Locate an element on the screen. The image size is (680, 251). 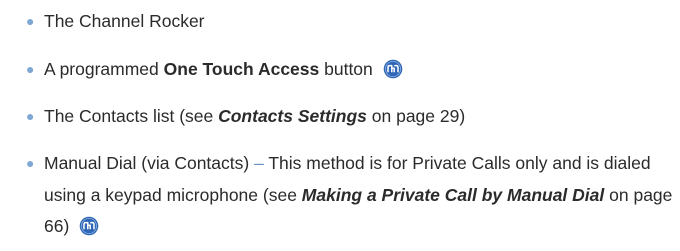
en-dash: – is located at coordinates (259, 163).